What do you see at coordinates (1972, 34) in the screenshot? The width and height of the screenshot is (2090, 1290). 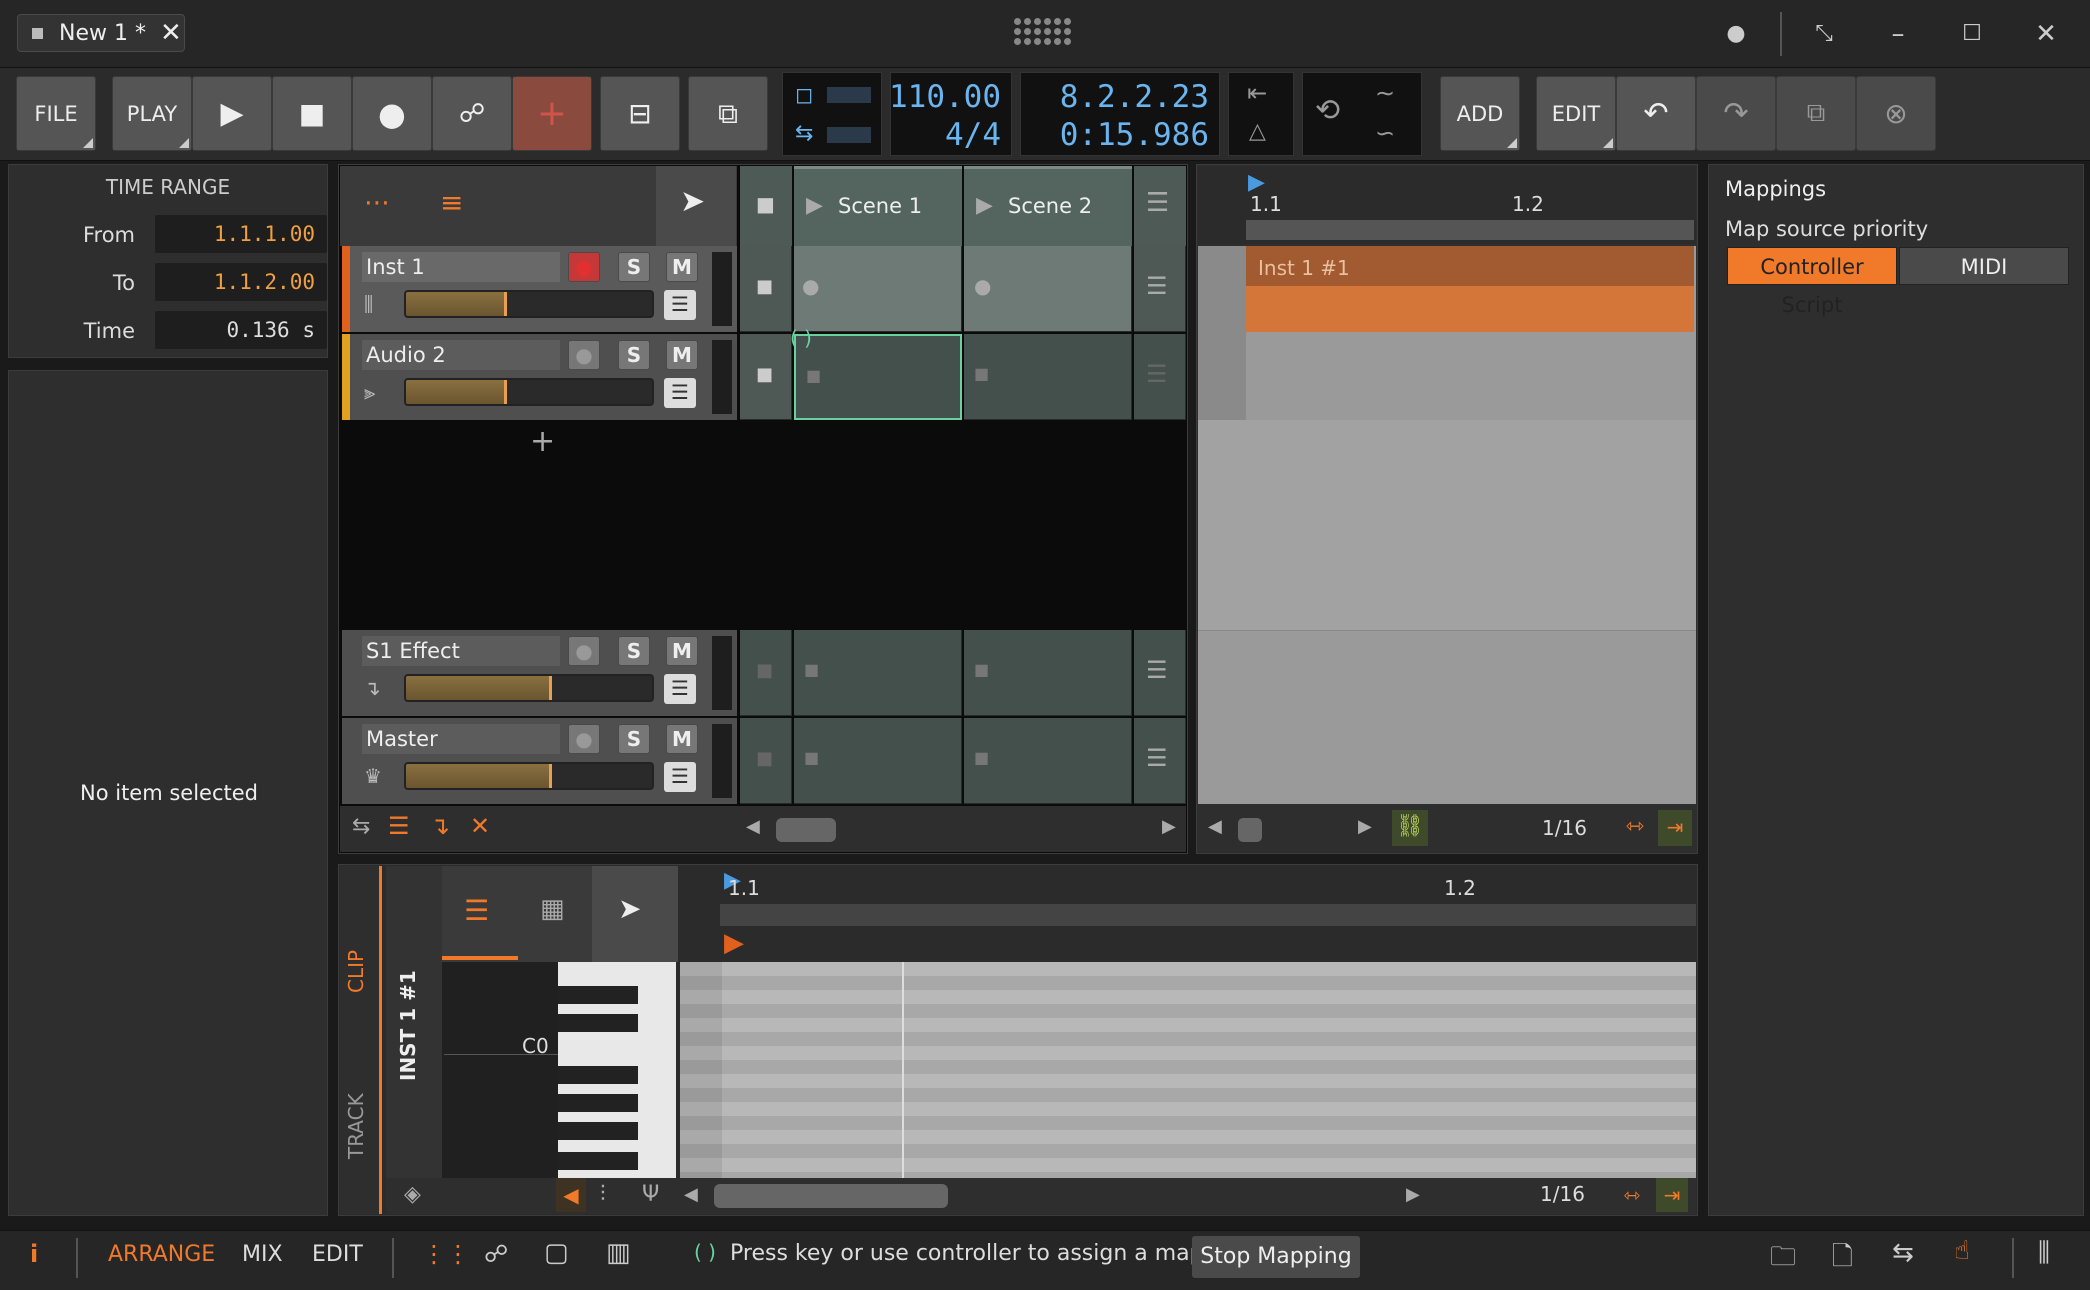 I see `maximize-icon: ☐` at bounding box center [1972, 34].